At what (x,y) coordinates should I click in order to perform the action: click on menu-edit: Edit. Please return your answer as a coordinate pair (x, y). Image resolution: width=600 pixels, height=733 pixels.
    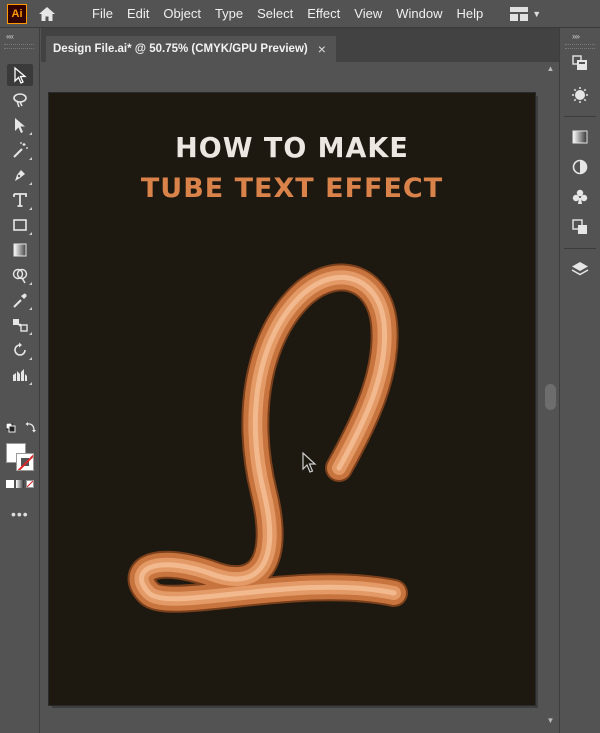
    Looking at the image, I should click on (138, 13).